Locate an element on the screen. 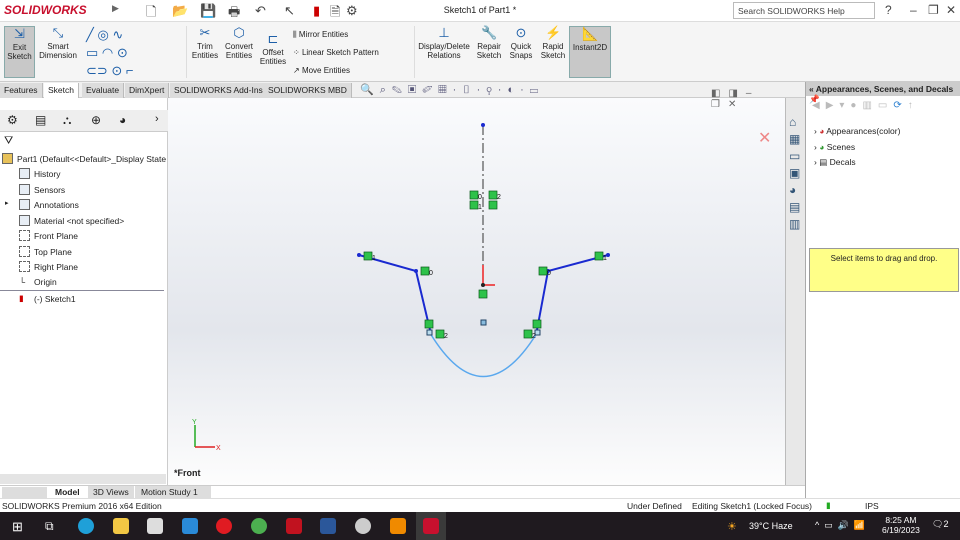 This screenshot has width=960, height=540. tab-motion-study: Motion Study 1 is located at coordinates (173, 492).